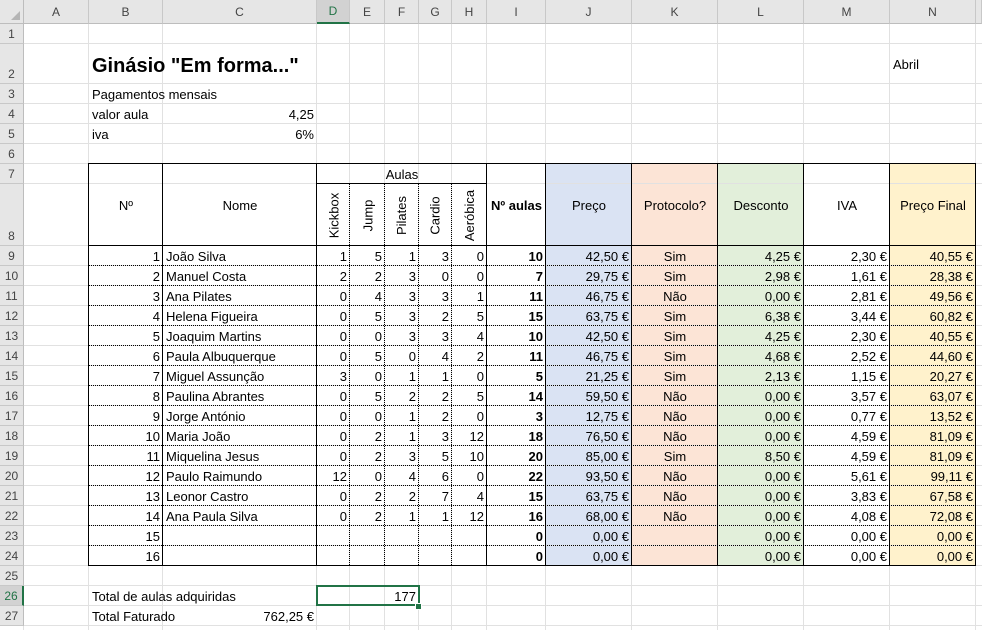 The width and height of the screenshot is (982, 630). Describe the element at coordinates (979, 12) in the screenshot. I see `column-header-overflow` at that location.